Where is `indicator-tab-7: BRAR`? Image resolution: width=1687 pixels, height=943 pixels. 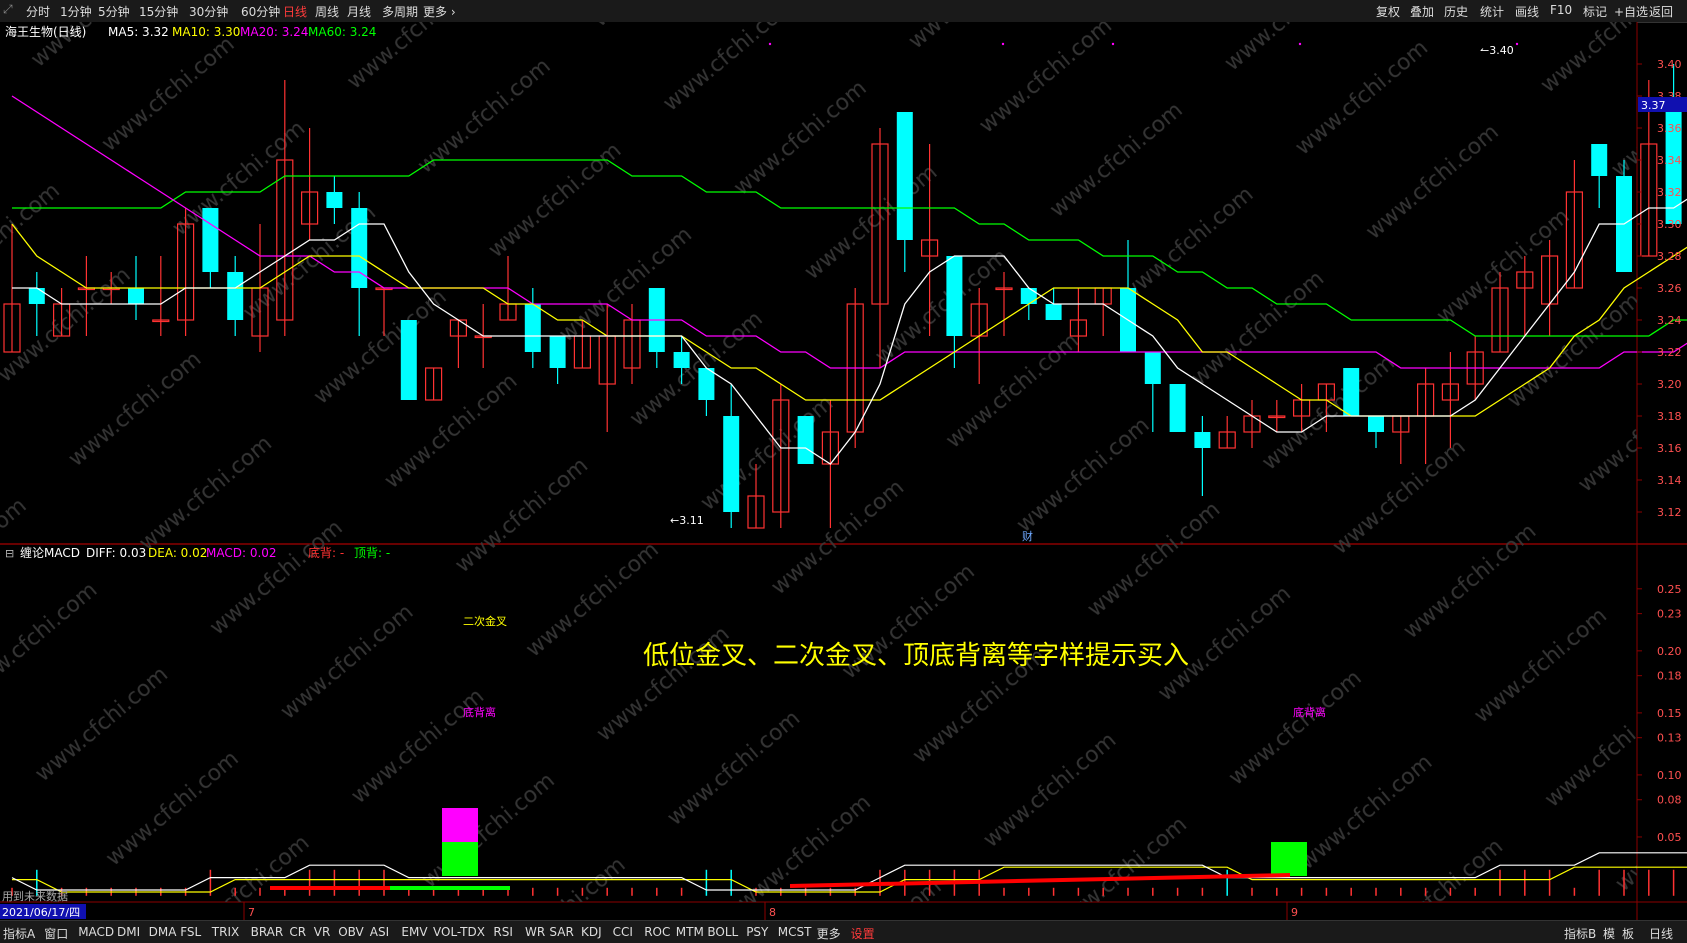 indicator-tab-7: BRAR is located at coordinates (267, 932).